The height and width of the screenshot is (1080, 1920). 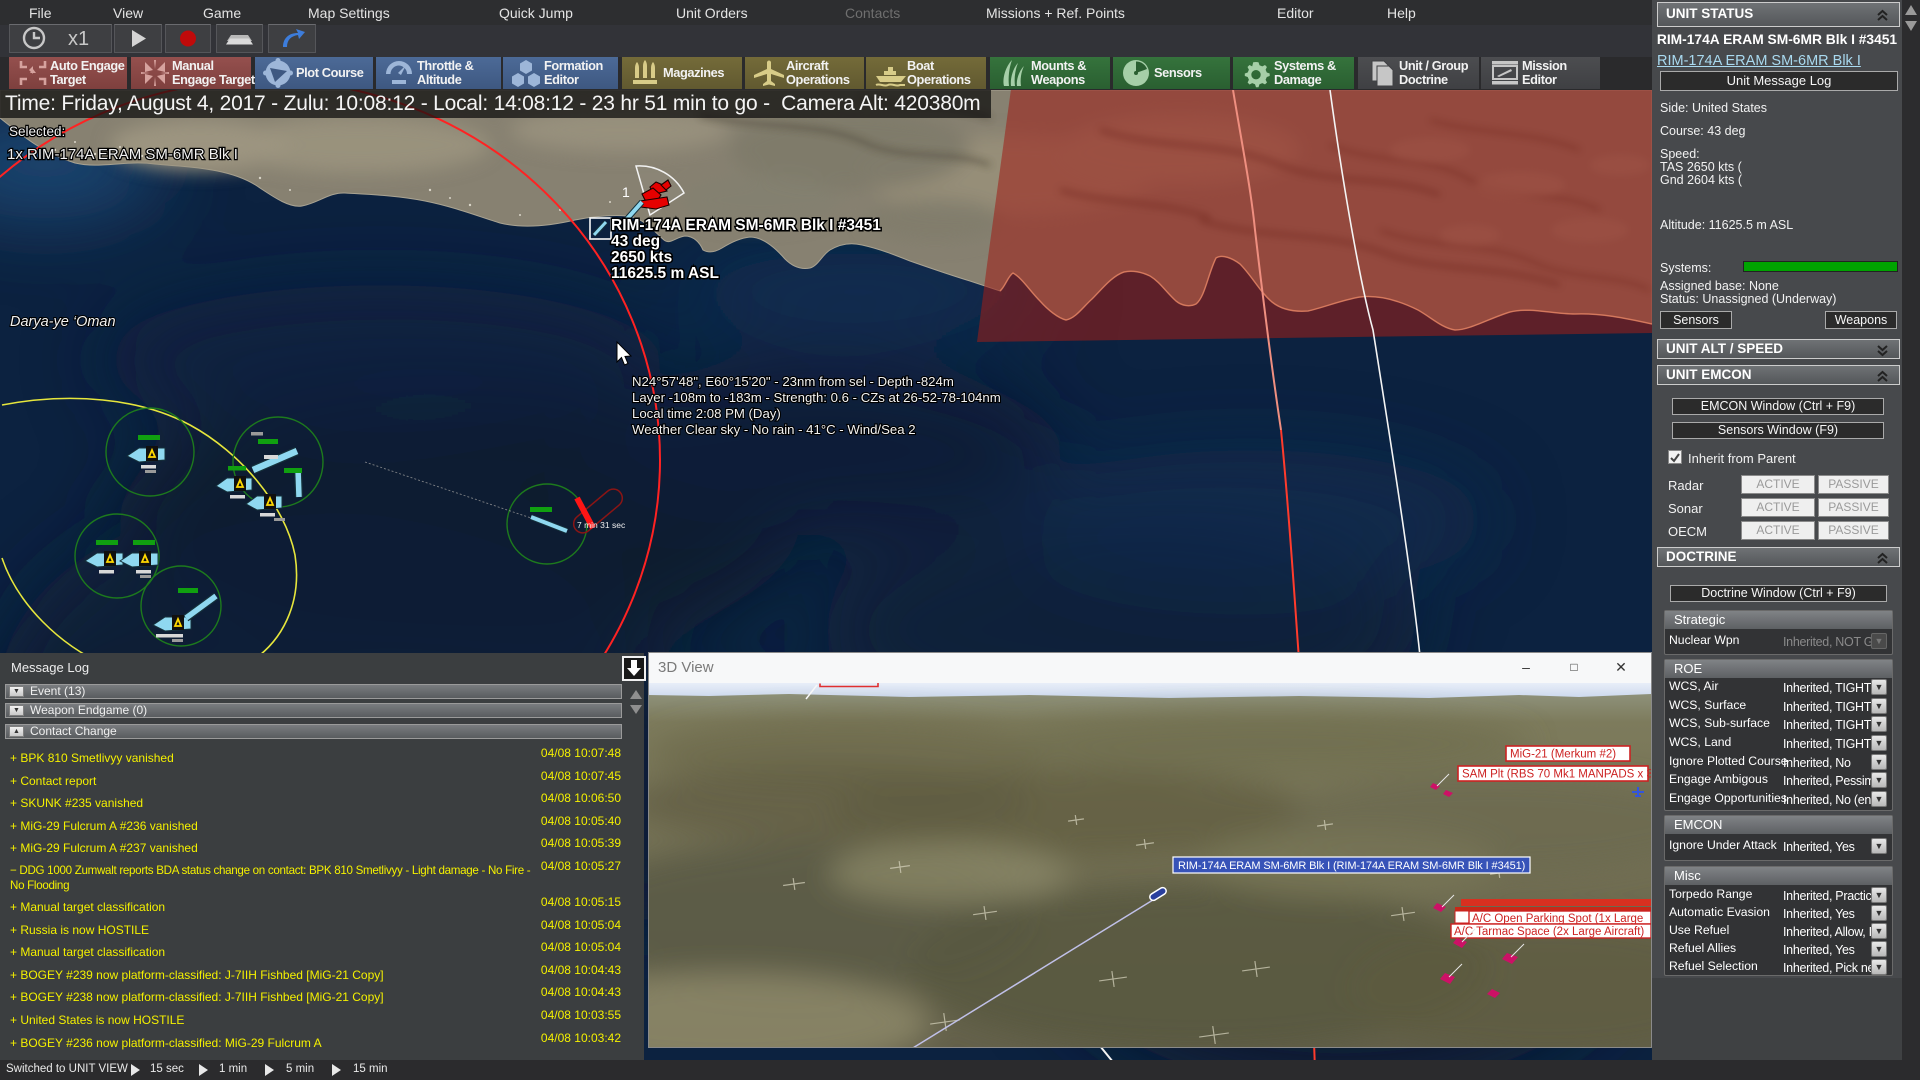 I want to click on svg-text: MiG-21 (Merkum #2), so click(x=1563, y=755).